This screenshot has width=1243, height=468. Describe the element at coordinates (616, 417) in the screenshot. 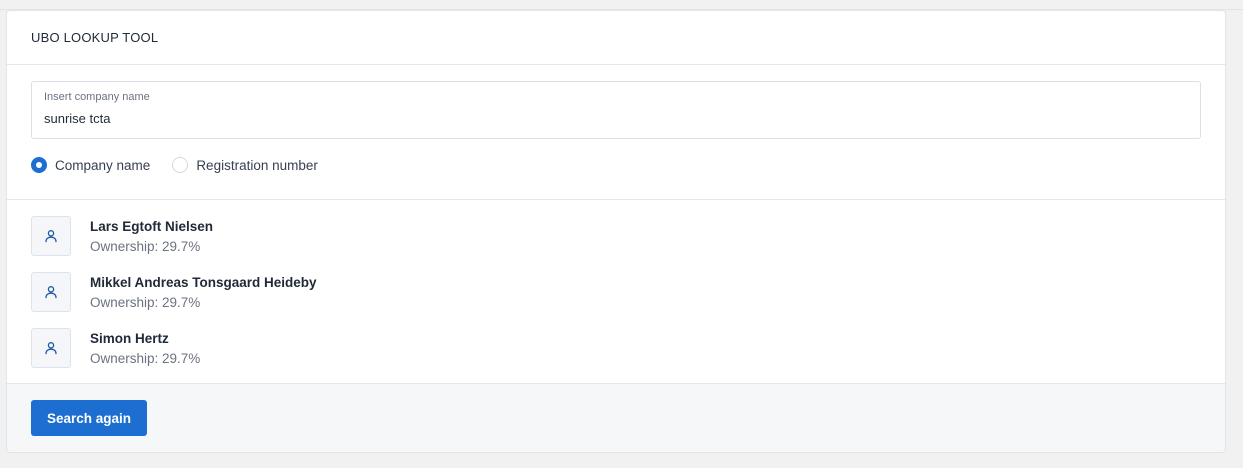

I see `card-footer: Search again` at that location.